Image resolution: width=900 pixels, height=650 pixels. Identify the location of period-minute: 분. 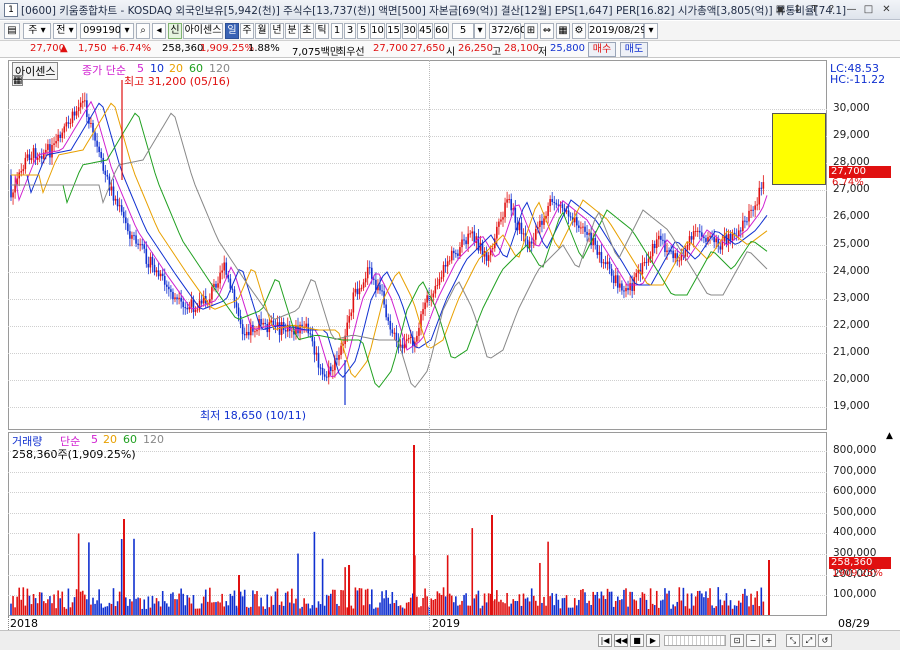
(292, 31).